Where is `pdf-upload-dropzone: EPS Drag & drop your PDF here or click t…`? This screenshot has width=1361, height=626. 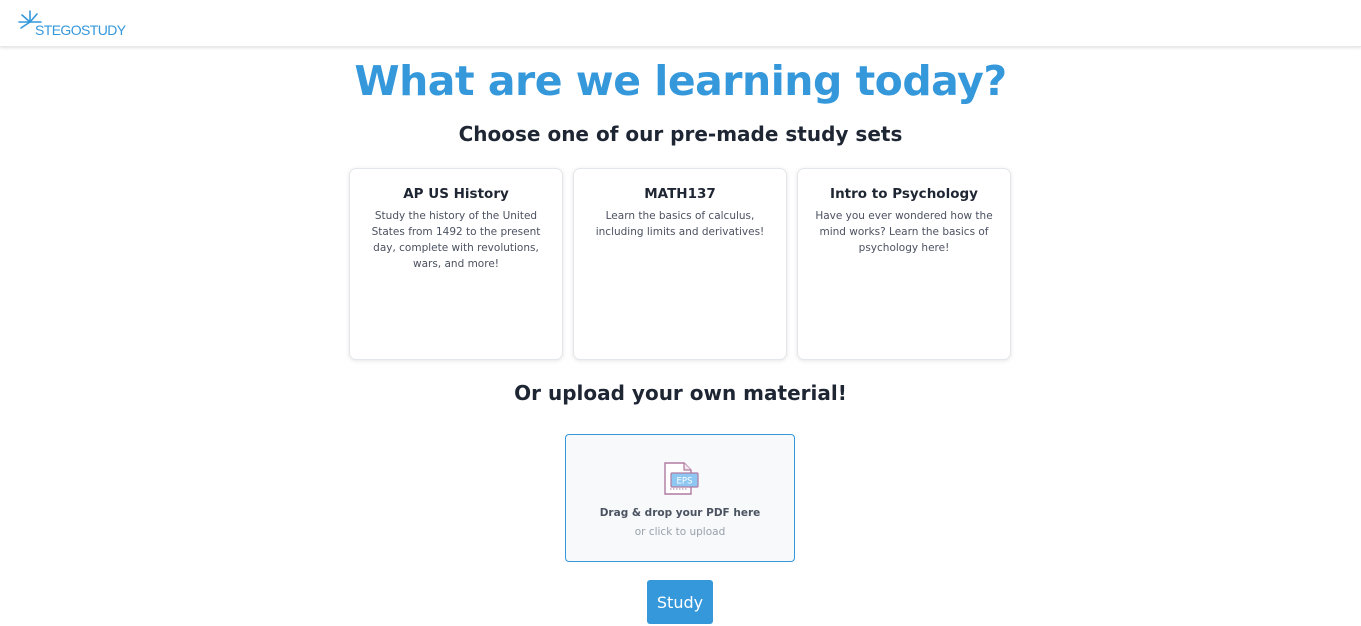
pdf-upload-dropzone: EPS Drag & drop your PDF here or click t… is located at coordinates (680, 498).